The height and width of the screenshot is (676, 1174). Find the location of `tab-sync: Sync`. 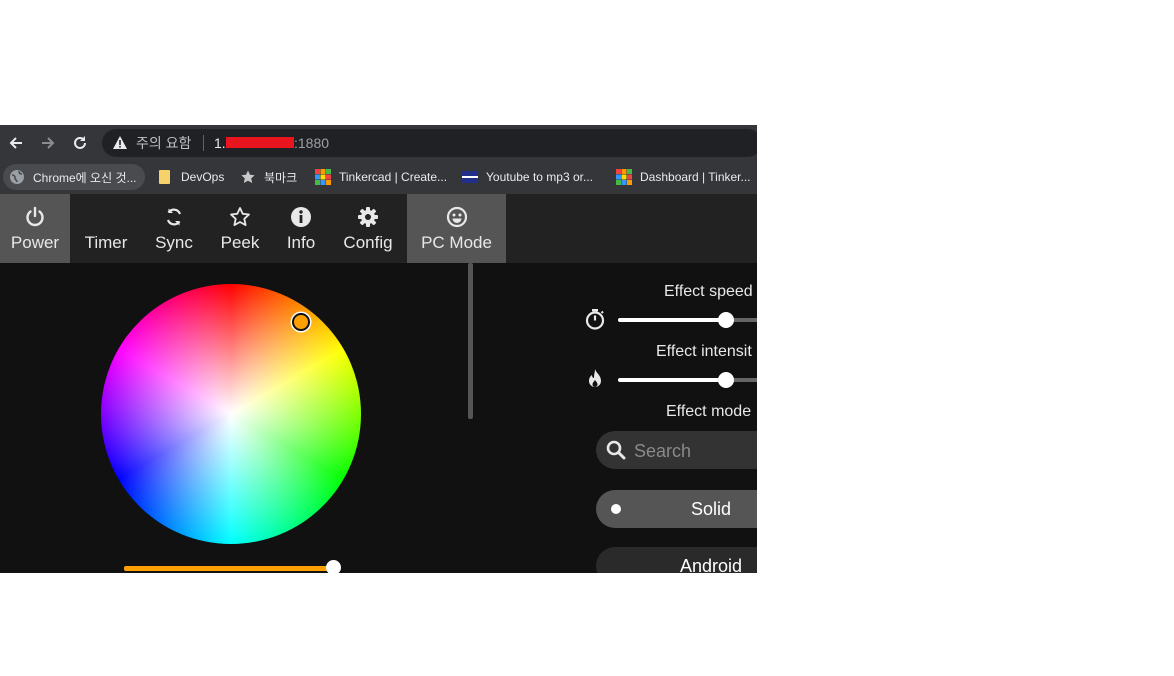

tab-sync: Sync is located at coordinates (174, 228).